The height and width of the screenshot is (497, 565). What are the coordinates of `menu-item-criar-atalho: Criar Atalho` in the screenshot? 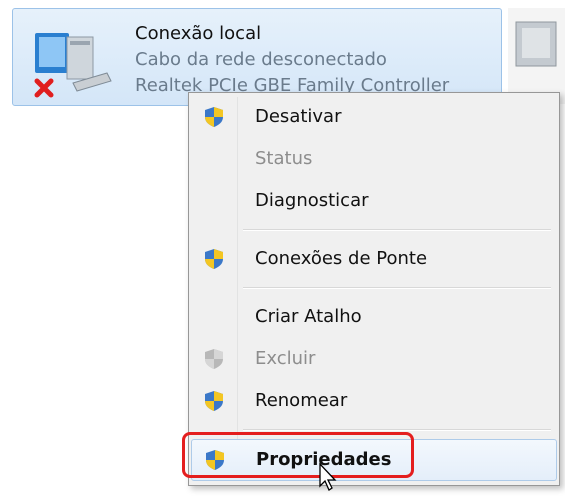 It's located at (373, 317).